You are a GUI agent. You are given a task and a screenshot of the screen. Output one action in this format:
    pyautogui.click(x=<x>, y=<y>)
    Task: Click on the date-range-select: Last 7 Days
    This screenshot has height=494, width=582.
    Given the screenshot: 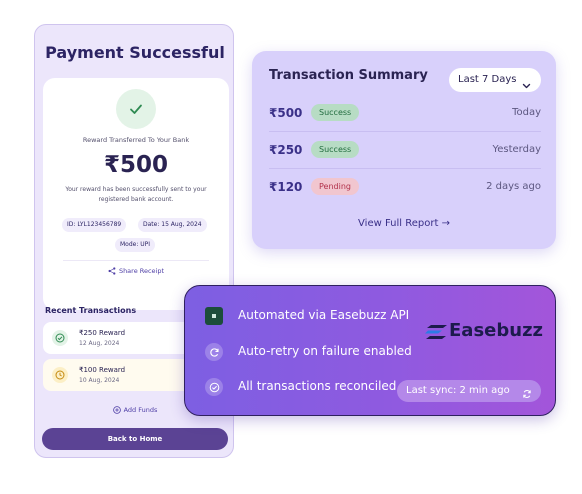 What is the action you would take?
    pyautogui.click(x=495, y=80)
    